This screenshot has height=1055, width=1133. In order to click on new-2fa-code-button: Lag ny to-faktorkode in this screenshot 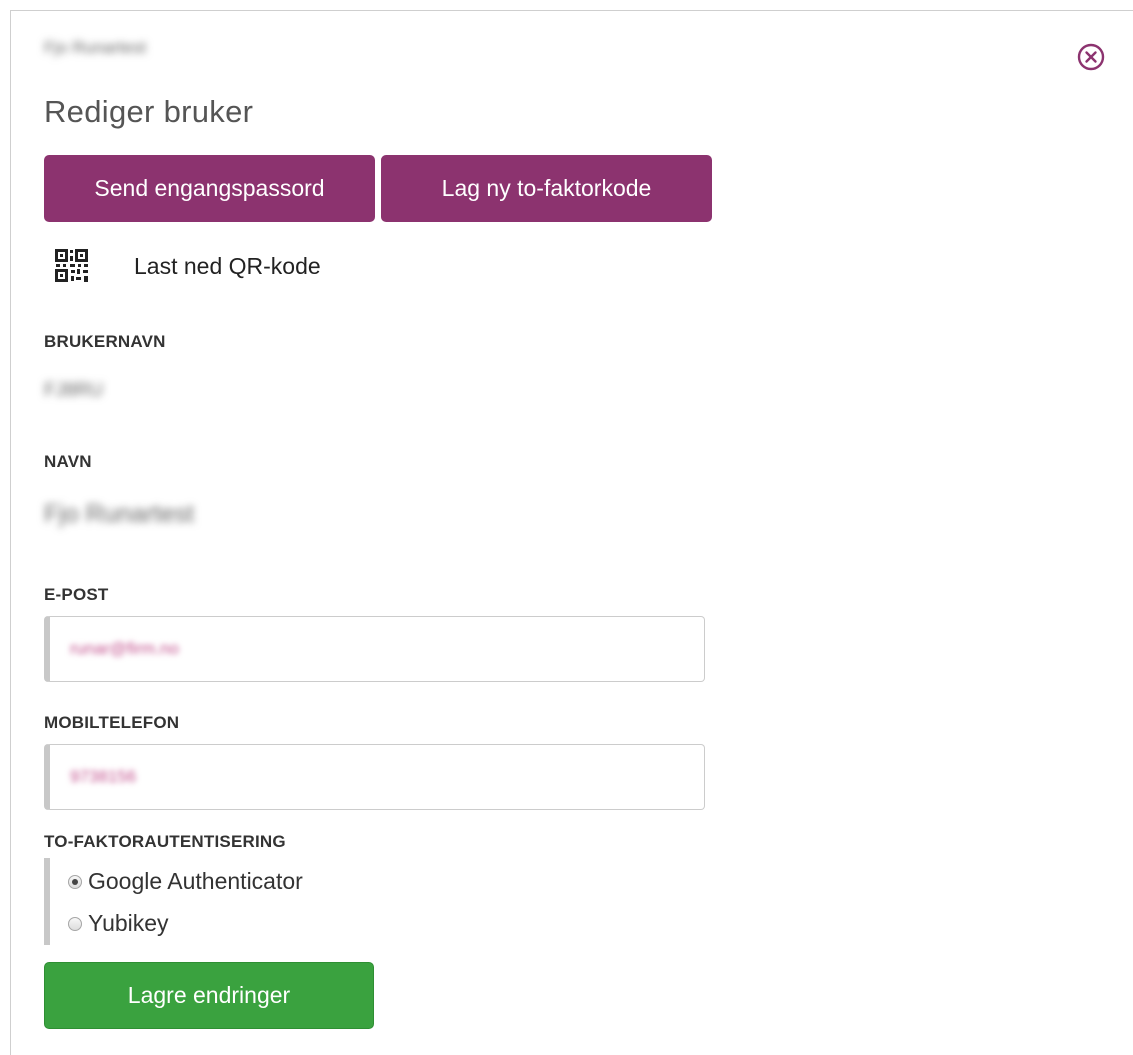, I will do `click(546, 188)`.